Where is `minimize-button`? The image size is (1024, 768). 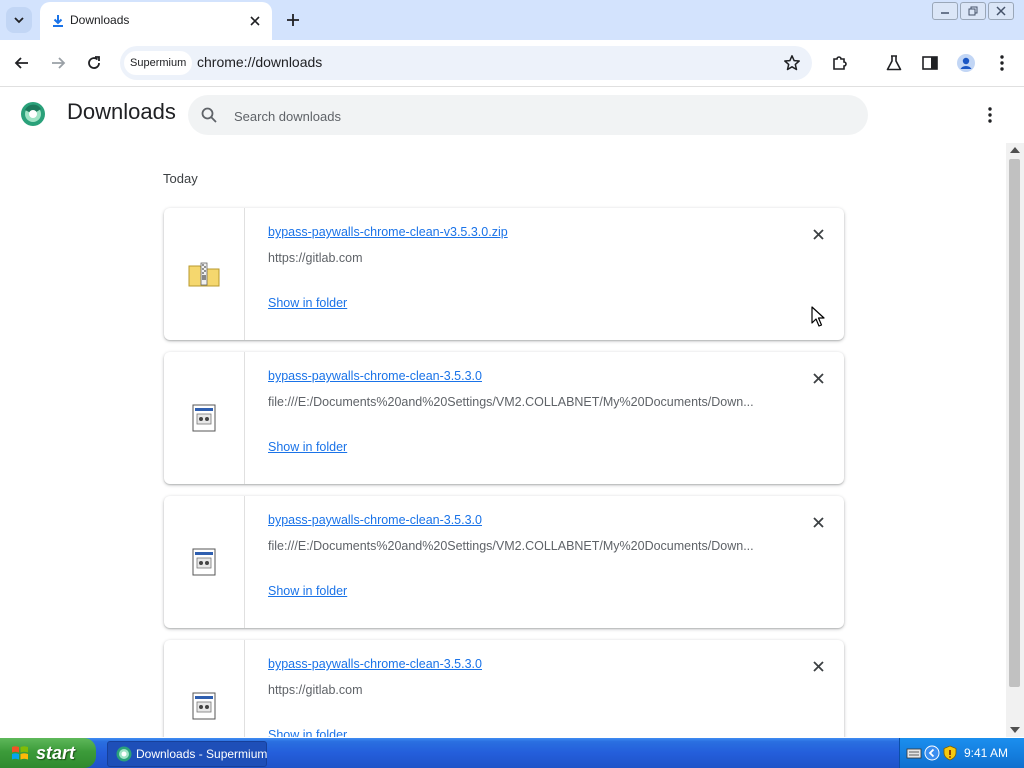
minimize-button is located at coordinates (945, 11).